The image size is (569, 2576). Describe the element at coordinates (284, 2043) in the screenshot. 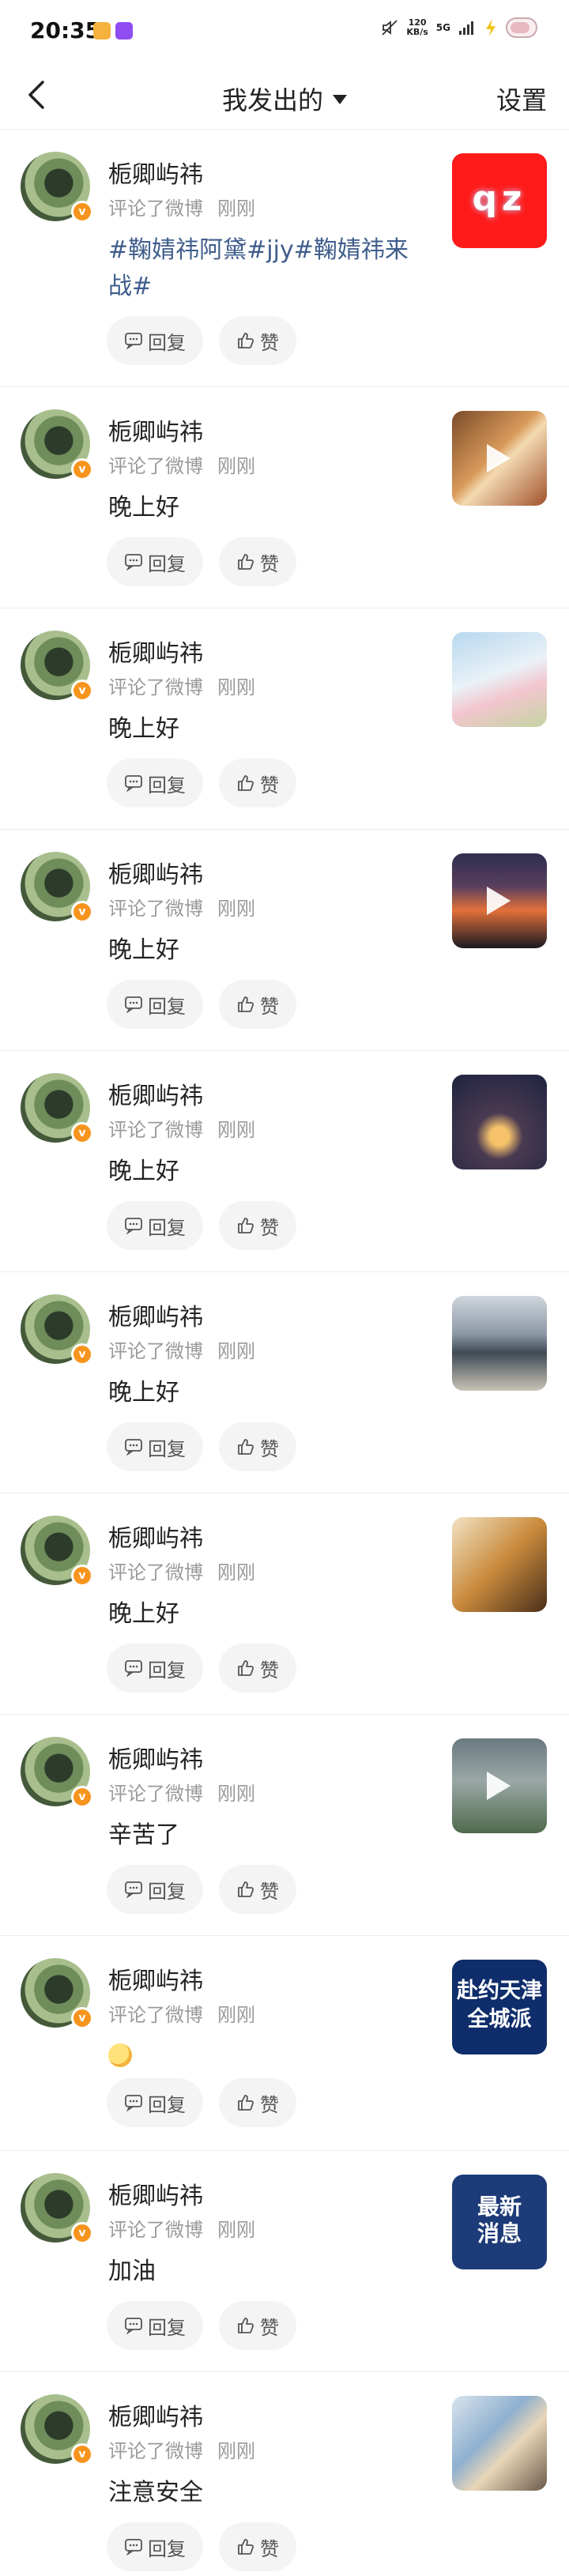

I see `list-item: v 栀卿屿祎评论了微博 刚刚回复 赞 赴约天津 全城派` at that location.